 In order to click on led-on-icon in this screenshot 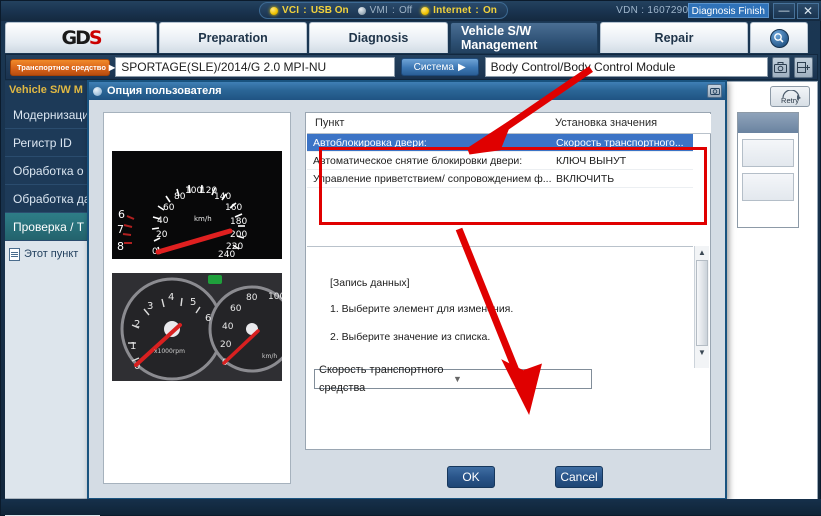, I will do `click(274, 10)`.